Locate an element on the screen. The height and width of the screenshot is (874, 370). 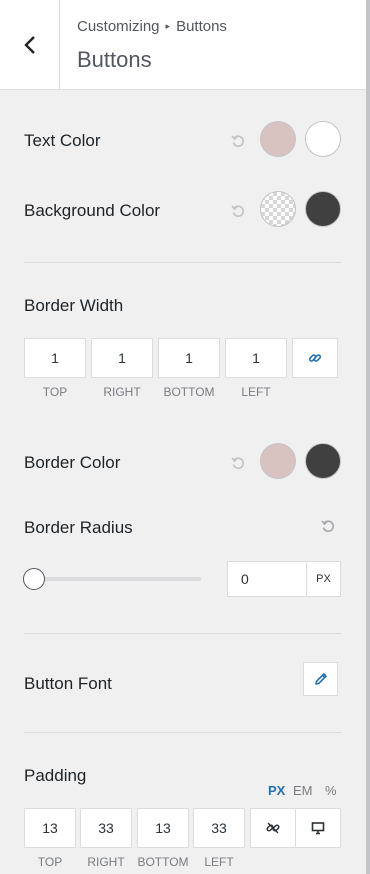
border-color-reset-icon is located at coordinates (238, 463).